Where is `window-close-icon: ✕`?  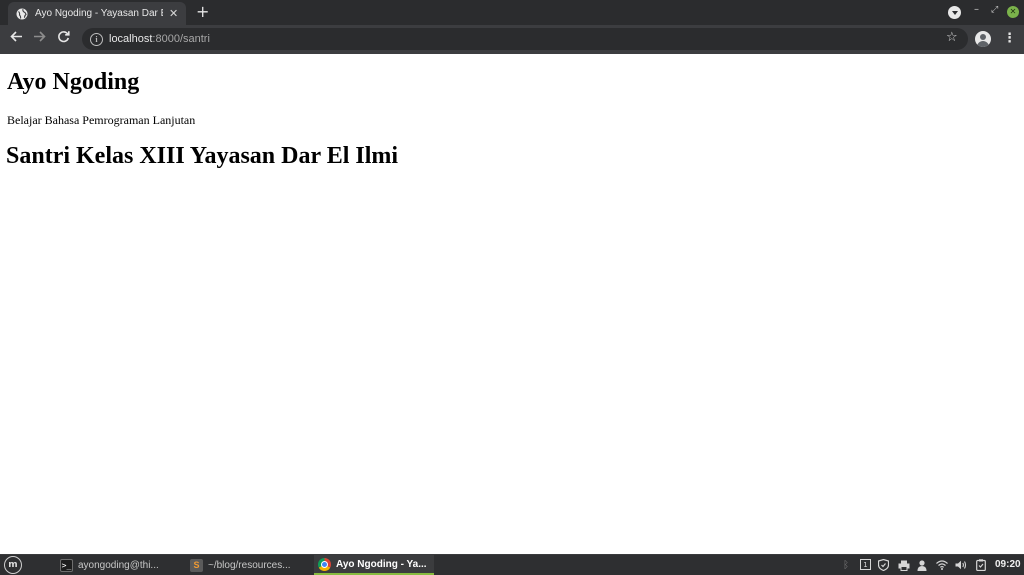
window-close-icon: ✕ is located at coordinates (1013, 12).